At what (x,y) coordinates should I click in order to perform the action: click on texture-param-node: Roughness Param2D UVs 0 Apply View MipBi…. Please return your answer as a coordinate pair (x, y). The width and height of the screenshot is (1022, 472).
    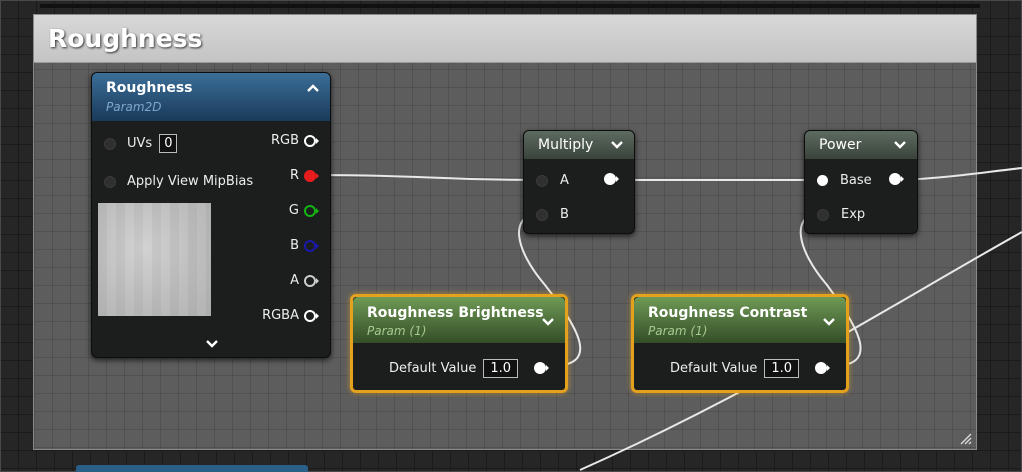
    Looking at the image, I should click on (211, 215).